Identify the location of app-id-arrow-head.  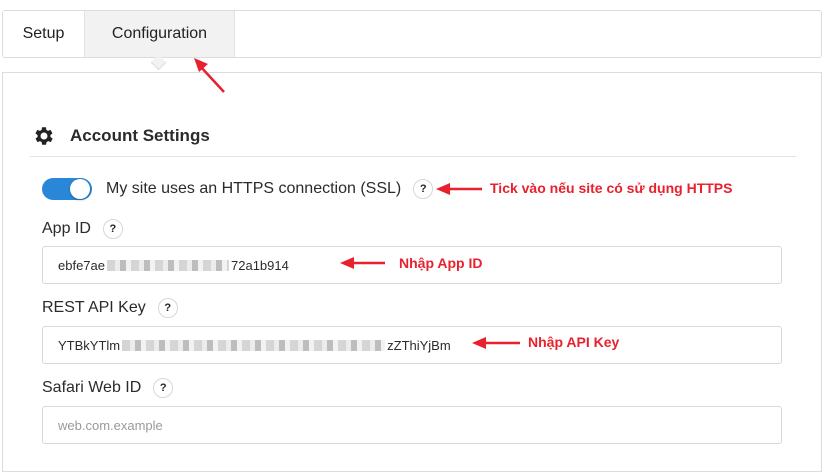
(347, 263).